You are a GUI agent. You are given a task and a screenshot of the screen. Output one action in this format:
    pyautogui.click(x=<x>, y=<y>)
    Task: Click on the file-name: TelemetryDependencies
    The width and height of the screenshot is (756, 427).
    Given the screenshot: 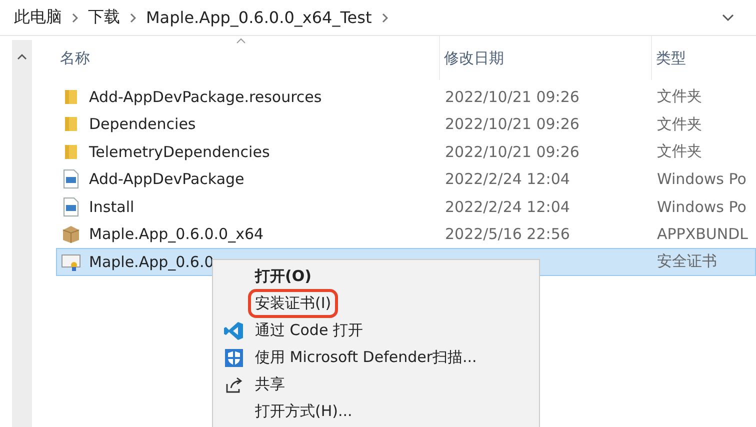 What is the action you would take?
    pyautogui.click(x=179, y=151)
    